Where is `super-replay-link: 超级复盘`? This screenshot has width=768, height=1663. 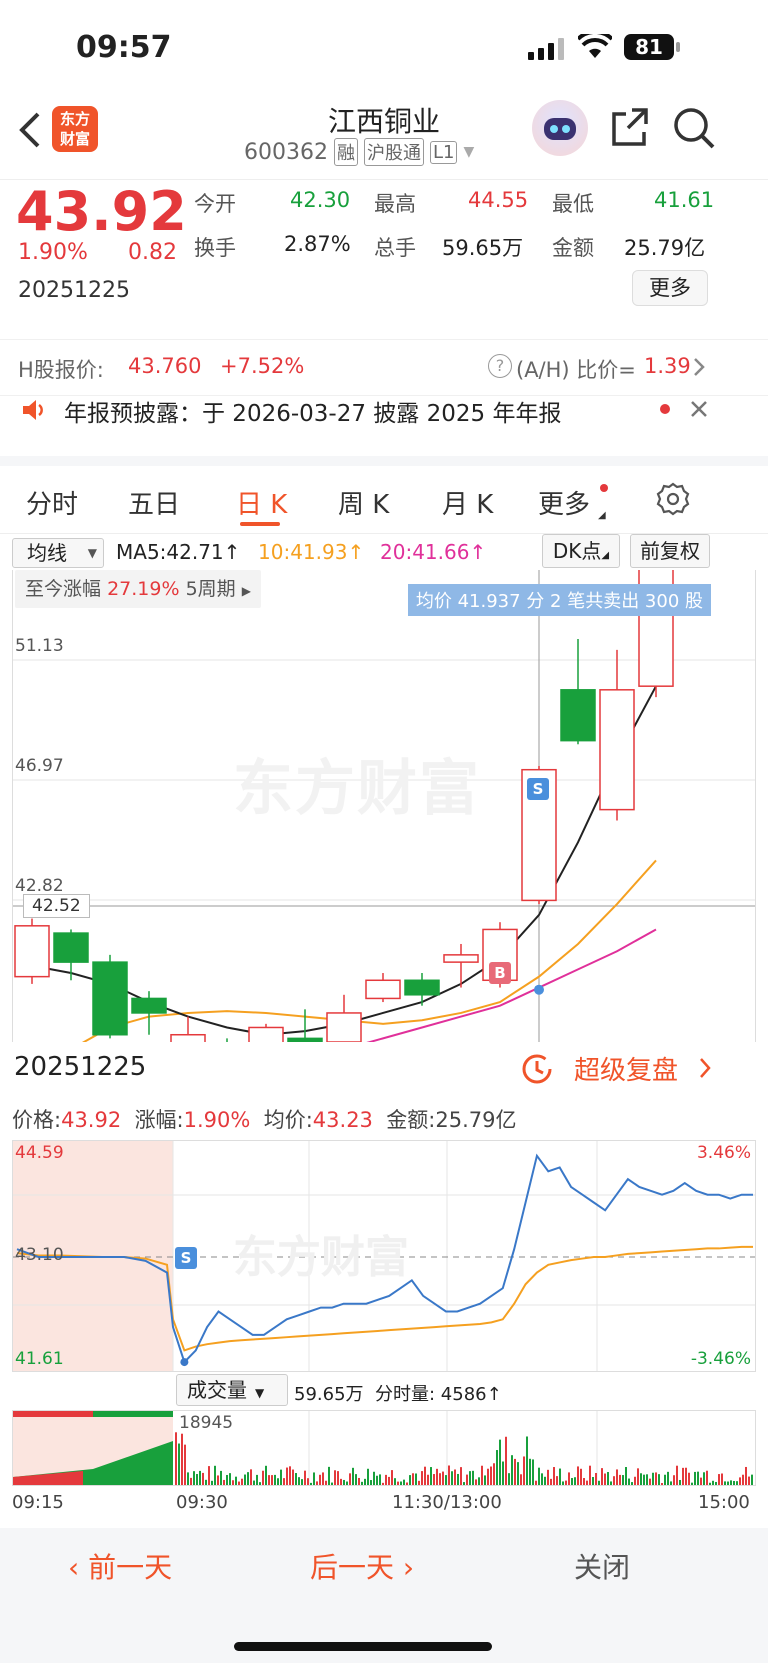 super-replay-link: 超级复盘 is located at coordinates (626, 1068).